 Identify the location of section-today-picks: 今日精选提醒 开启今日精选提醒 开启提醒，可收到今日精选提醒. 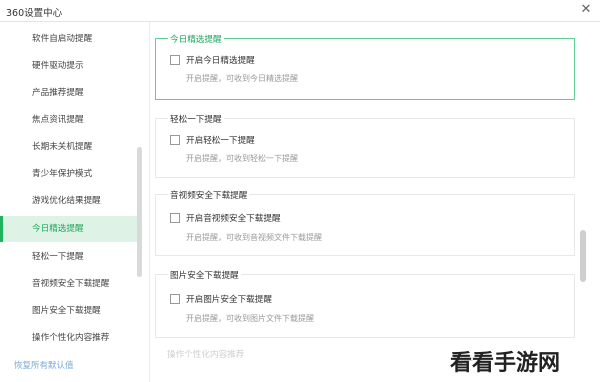
(365, 66).